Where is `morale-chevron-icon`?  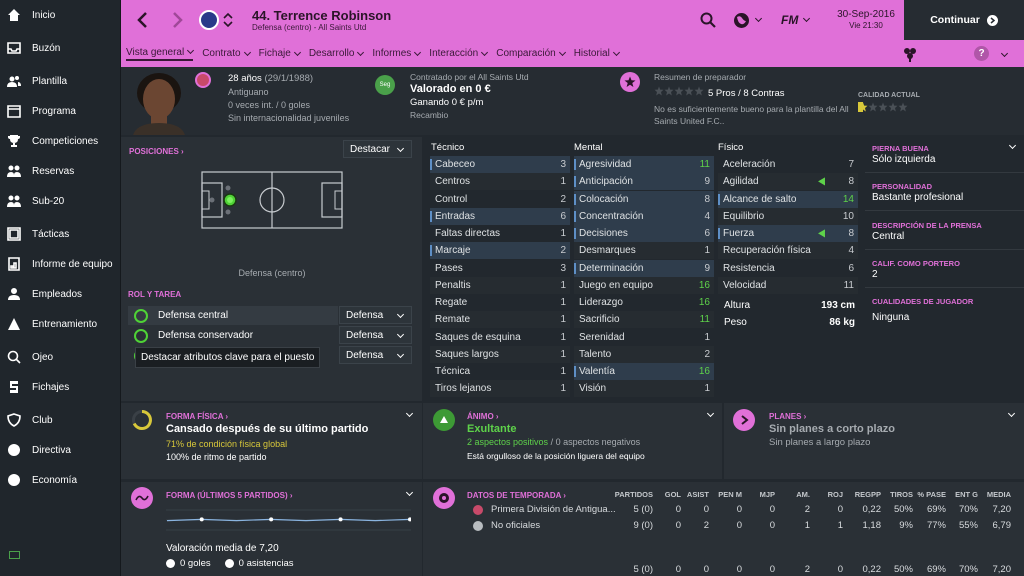 morale-chevron-icon is located at coordinates (710, 413).